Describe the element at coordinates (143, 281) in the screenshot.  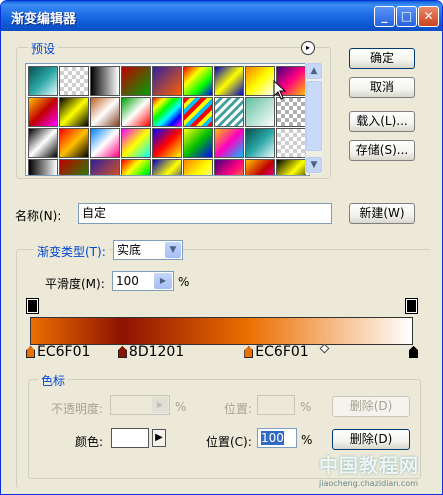
I see `smoothness-input: 100 ▶` at that location.